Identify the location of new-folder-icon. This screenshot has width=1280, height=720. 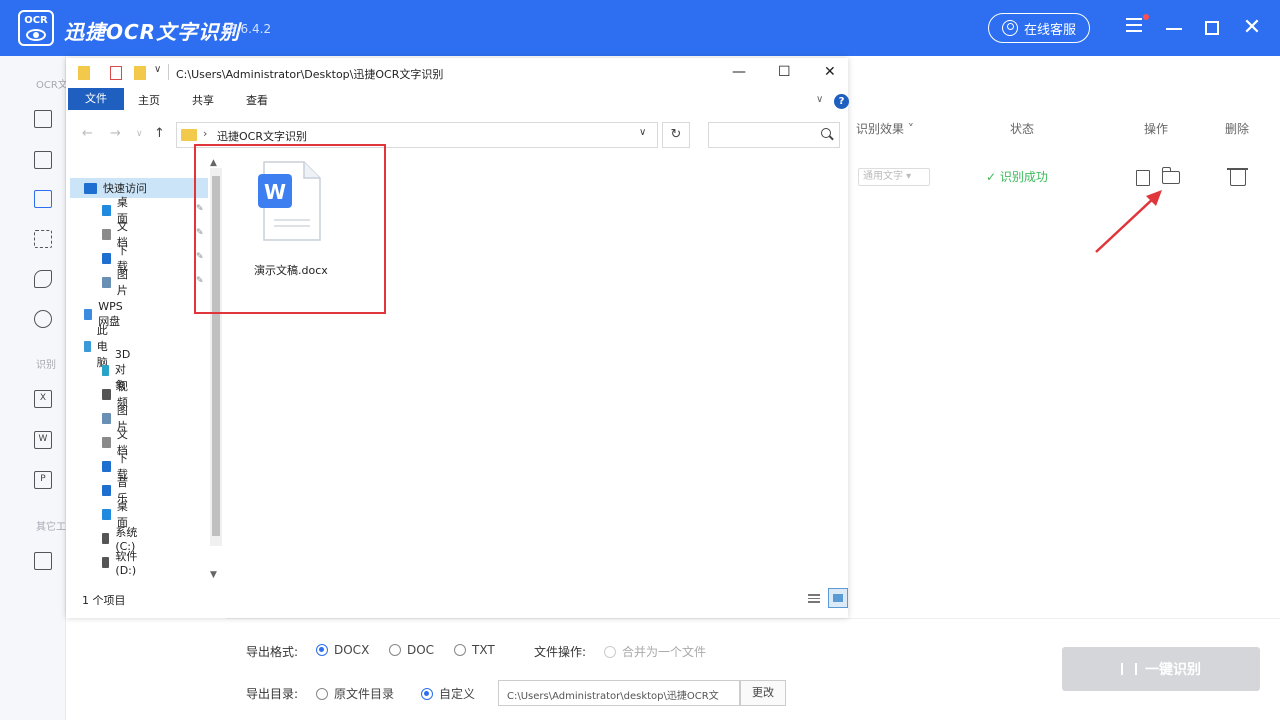
(140, 73).